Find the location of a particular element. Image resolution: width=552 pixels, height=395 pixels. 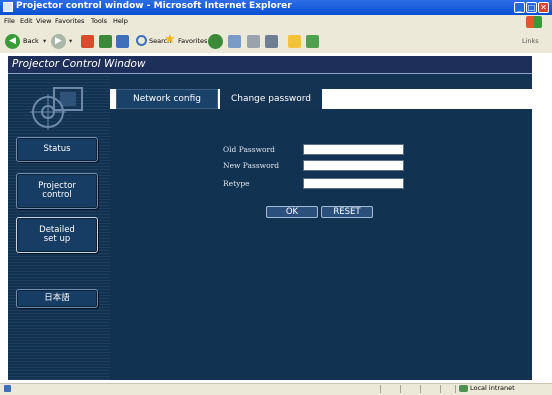

menu-help: Help is located at coordinates (120, 21).